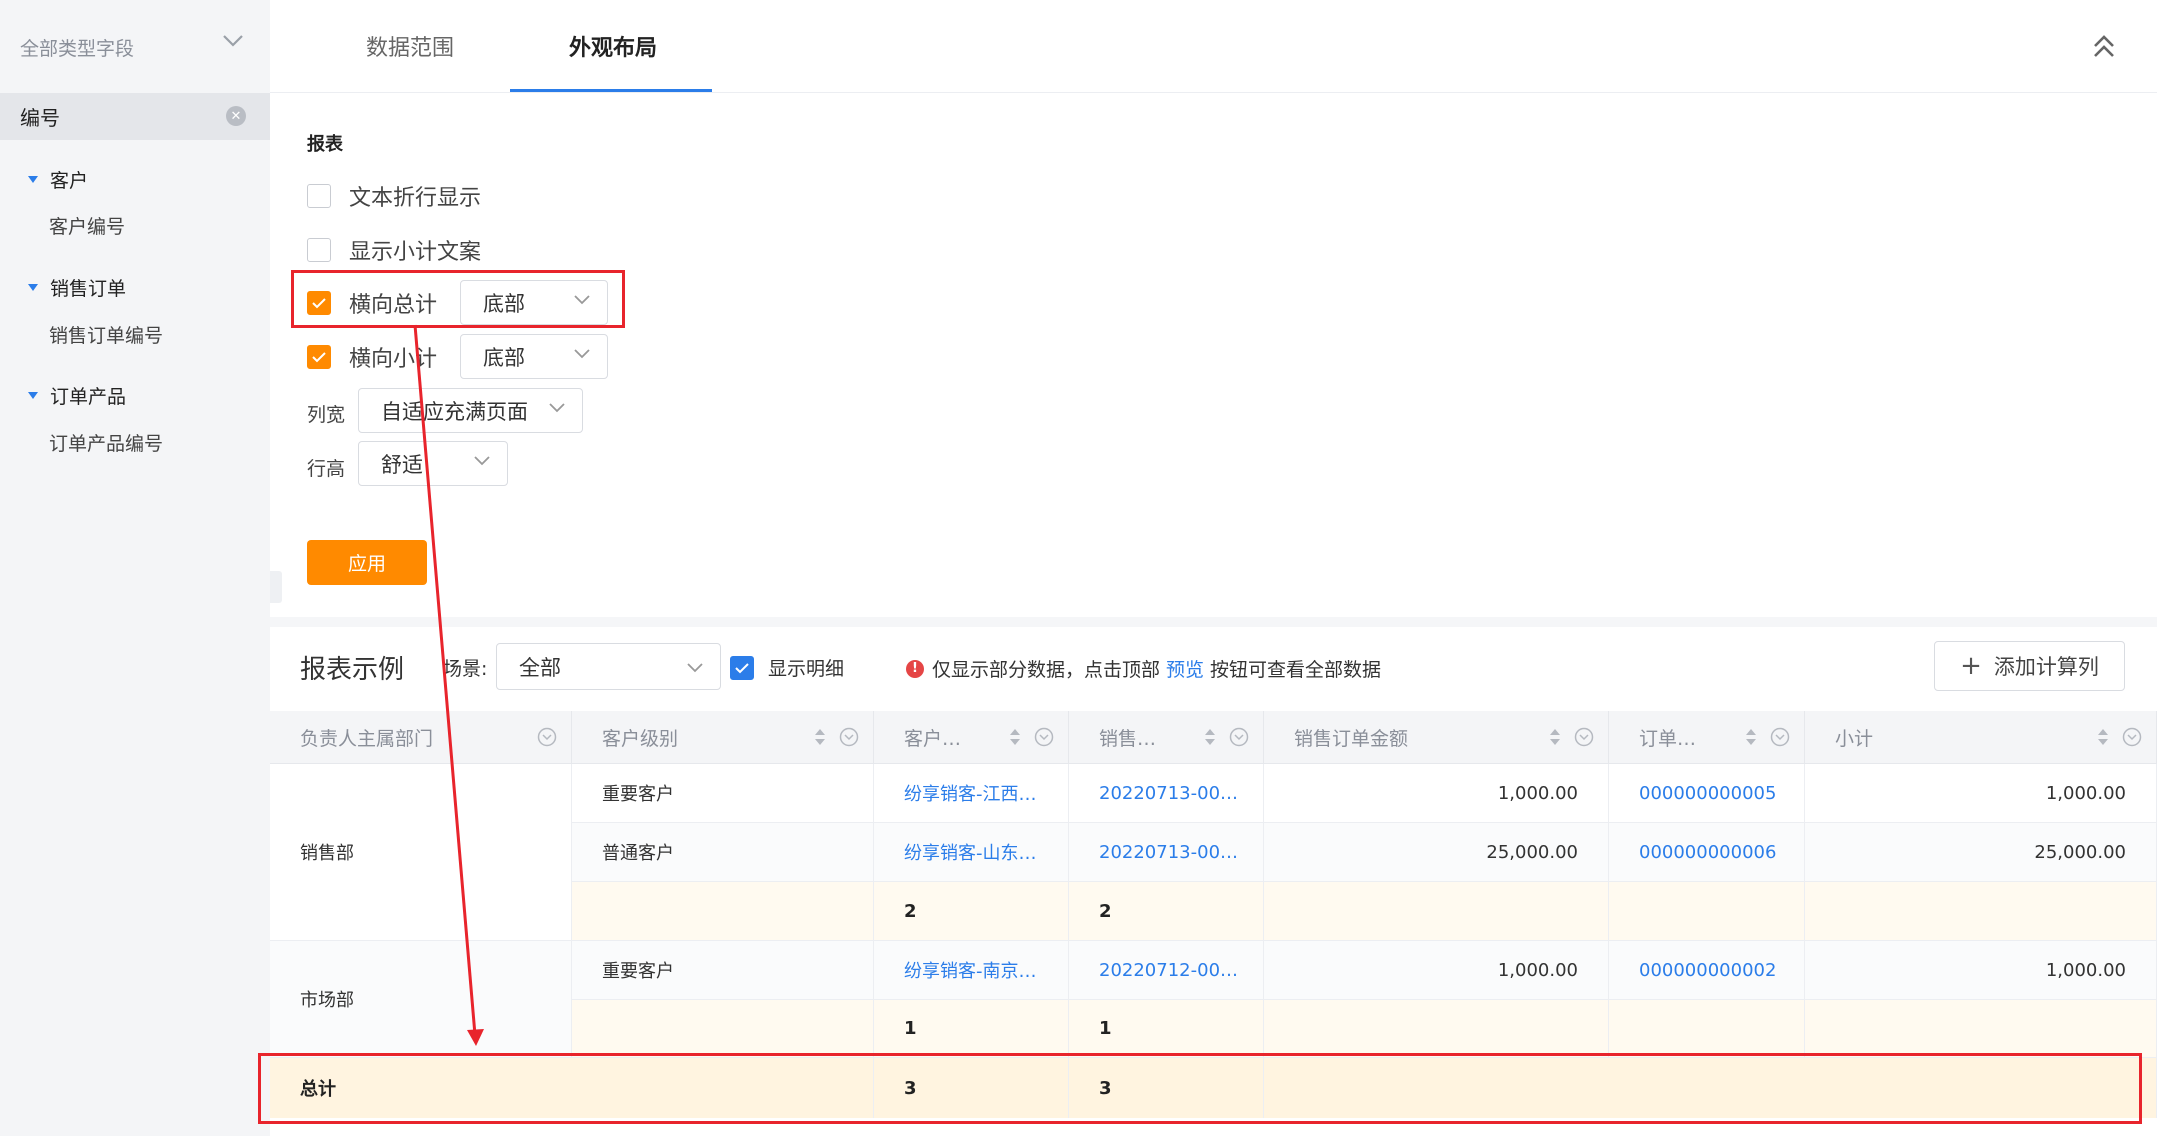  What do you see at coordinates (394, 250) in the screenshot?
I see `subtotal-text-option: 显示小计文案` at bounding box center [394, 250].